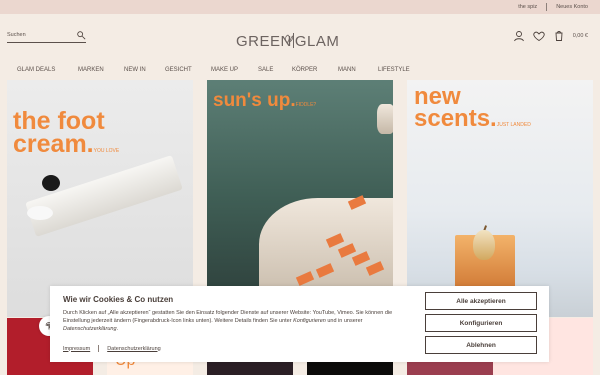 Image resolution: width=600 pixels, height=375 pixels. Describe the element at coordinates (275, 70) in the screenshot. I see `nav-item-sale: SALE` at that location.